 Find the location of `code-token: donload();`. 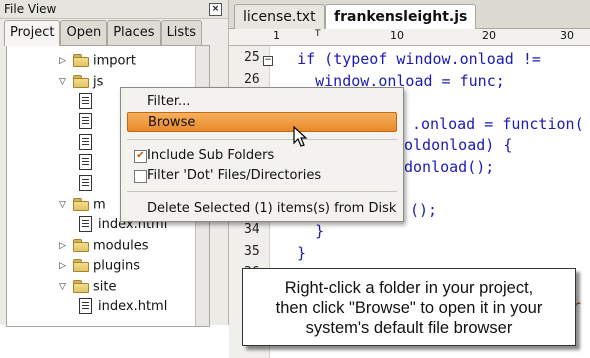

code-token: donload(); is located at coordinates (449, 166).